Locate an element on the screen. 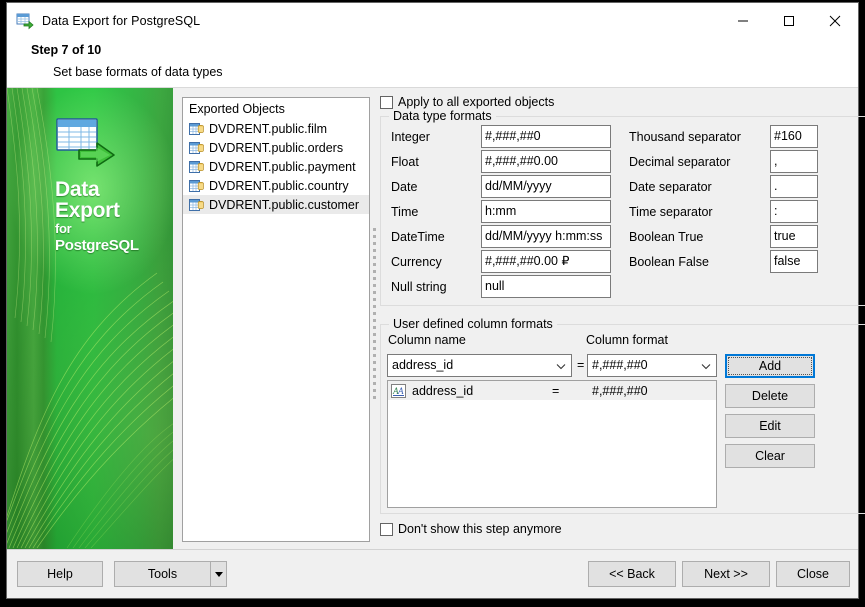  user-formats-list: A A address_id = #,###,##0 is located at coordinates (552, 444).